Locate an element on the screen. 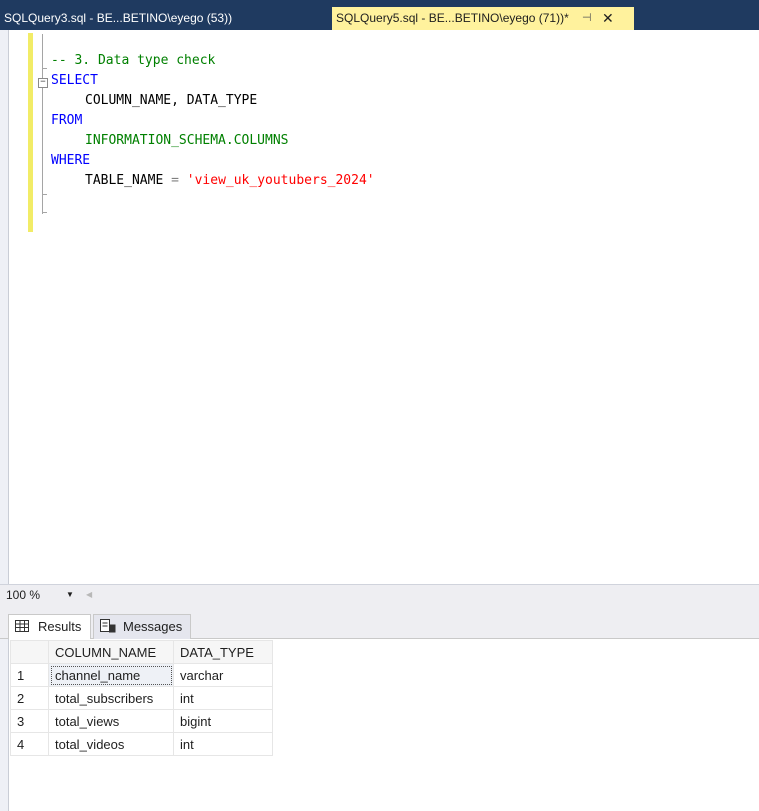 The width and height of the screenshot is (759, 811). grid-cell: channel_name is located at coordinates (111, 675).